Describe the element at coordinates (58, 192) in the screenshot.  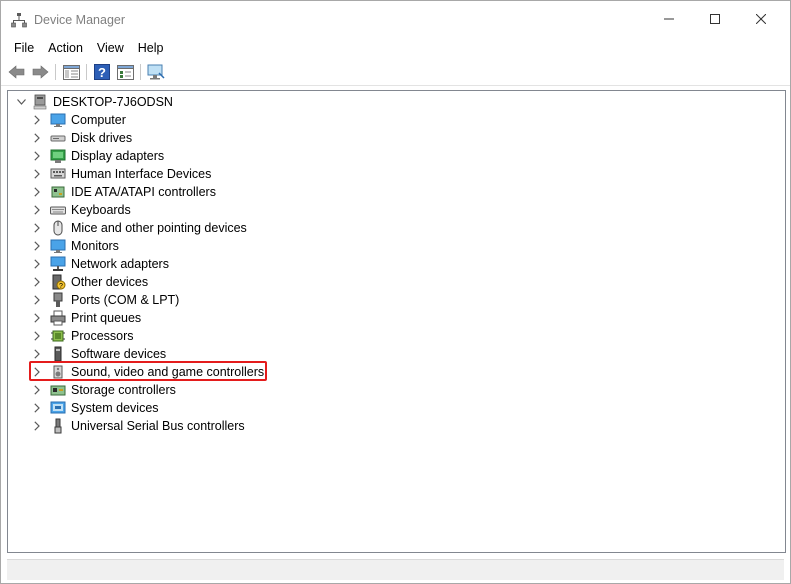
I see `ide-controller-icon` at that location.